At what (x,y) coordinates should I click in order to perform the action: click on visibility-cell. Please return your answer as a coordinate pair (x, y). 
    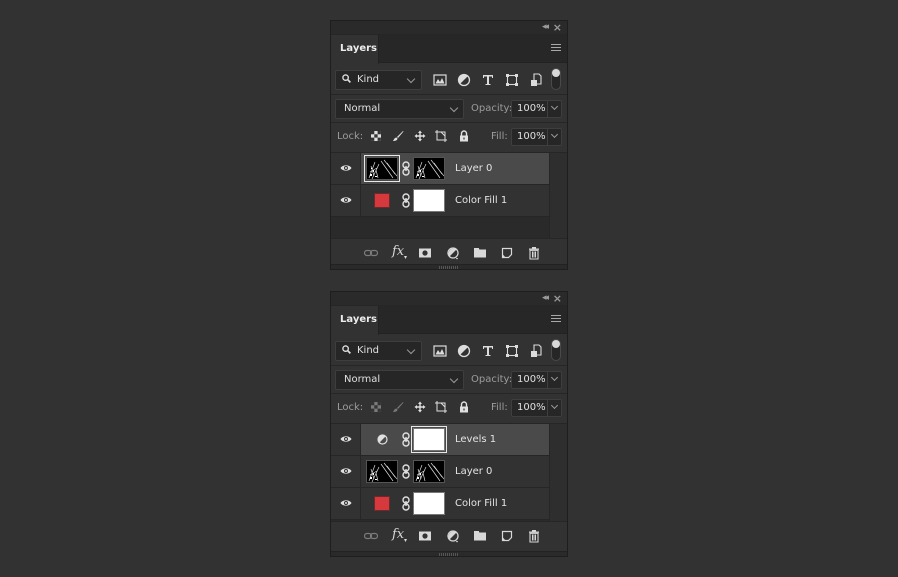
    Looking at the image, I should click on (346, 168).